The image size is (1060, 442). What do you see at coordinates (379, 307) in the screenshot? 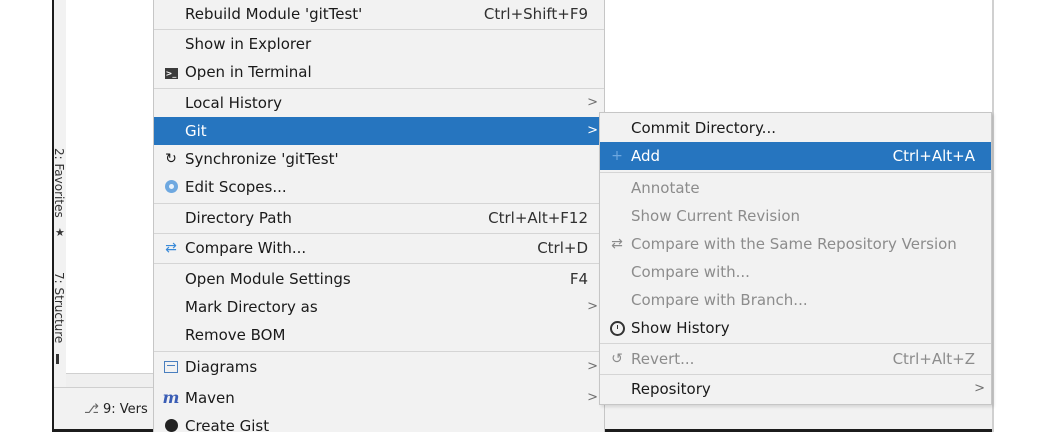
I see `menu-item-mark-directory-as: Mark Directory as >` at bounding box center [379, 307].